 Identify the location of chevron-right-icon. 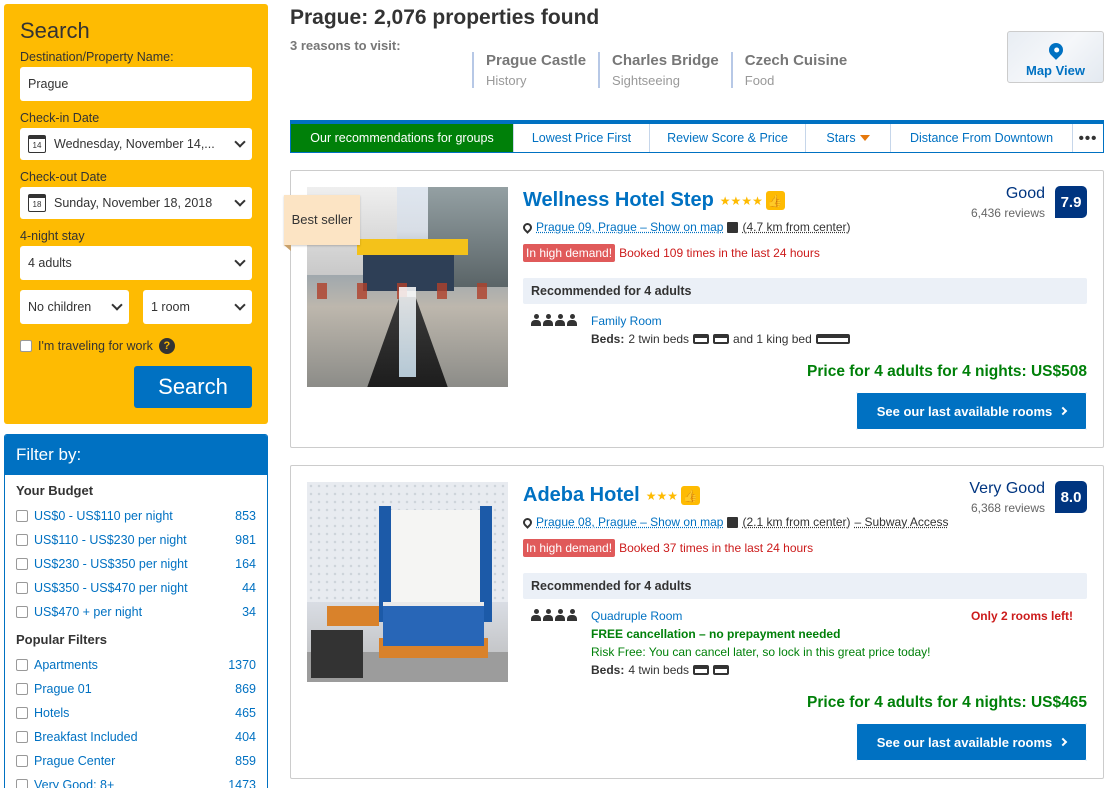
(1063, 742).